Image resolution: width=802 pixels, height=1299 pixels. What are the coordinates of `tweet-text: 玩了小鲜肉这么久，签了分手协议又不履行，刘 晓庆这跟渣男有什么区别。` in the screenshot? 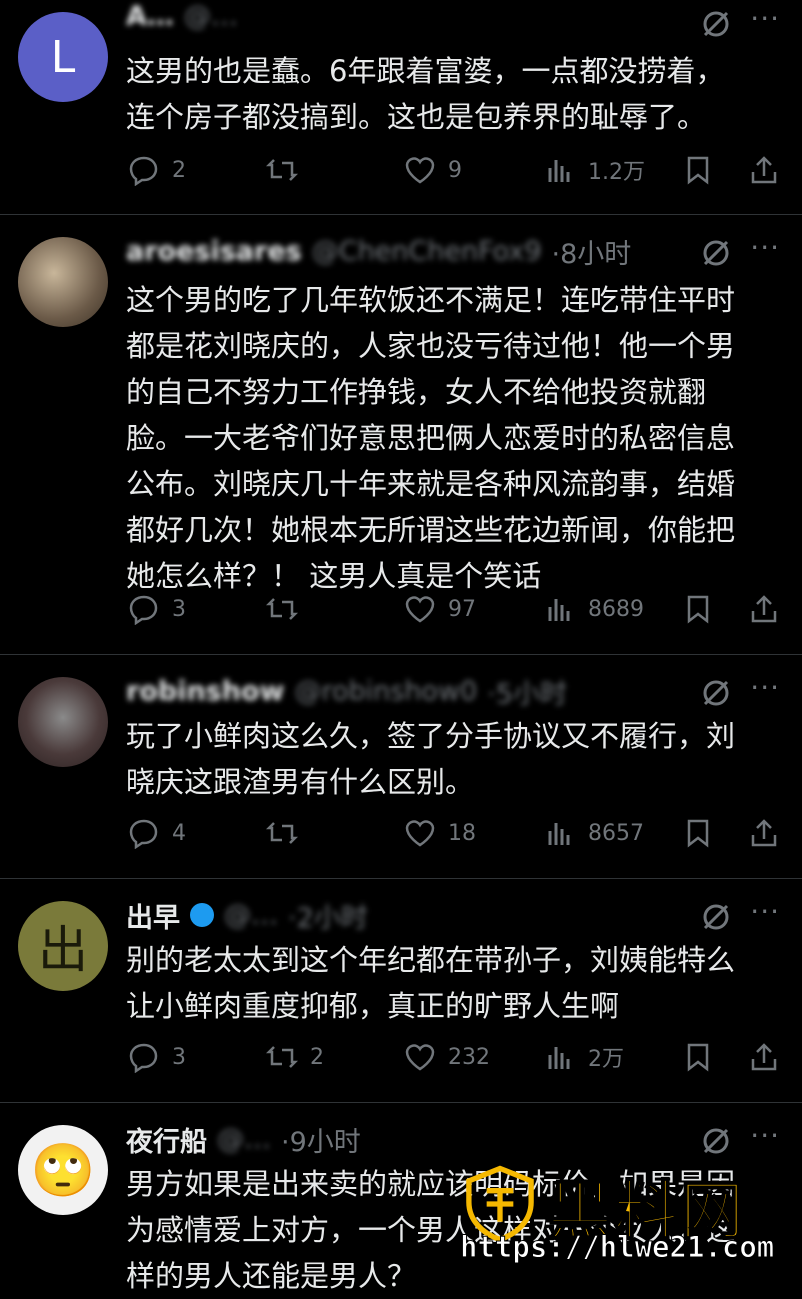 It's located at (431, 759).